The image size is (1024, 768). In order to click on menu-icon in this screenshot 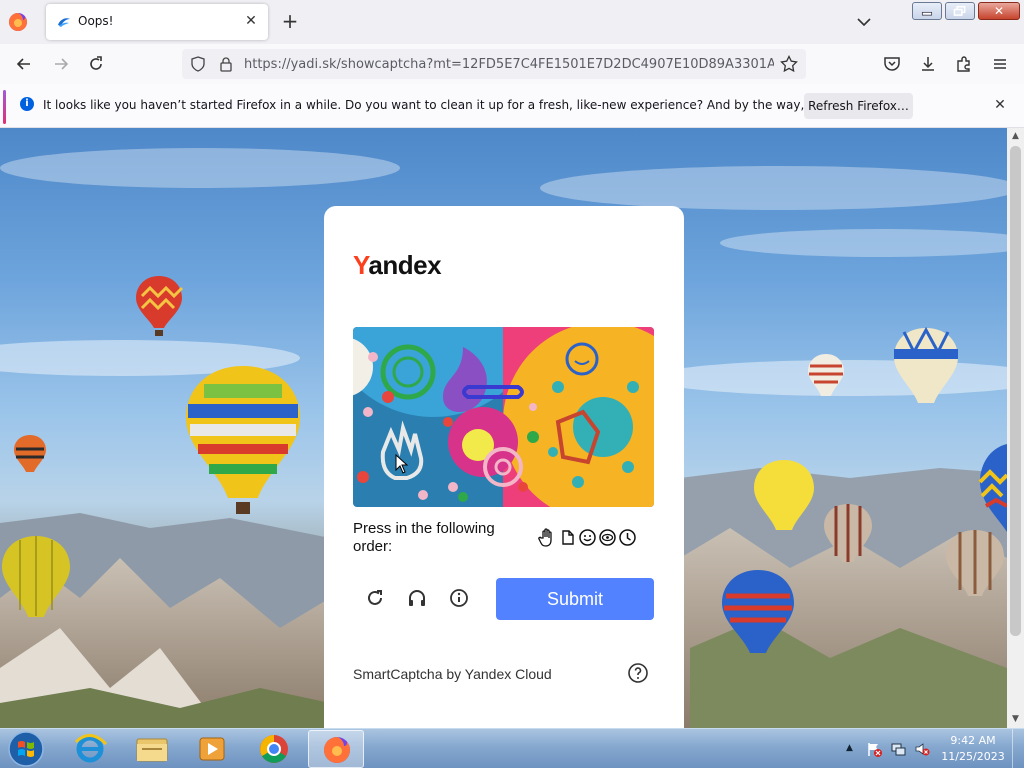, I will do `click(1000, 64)`.